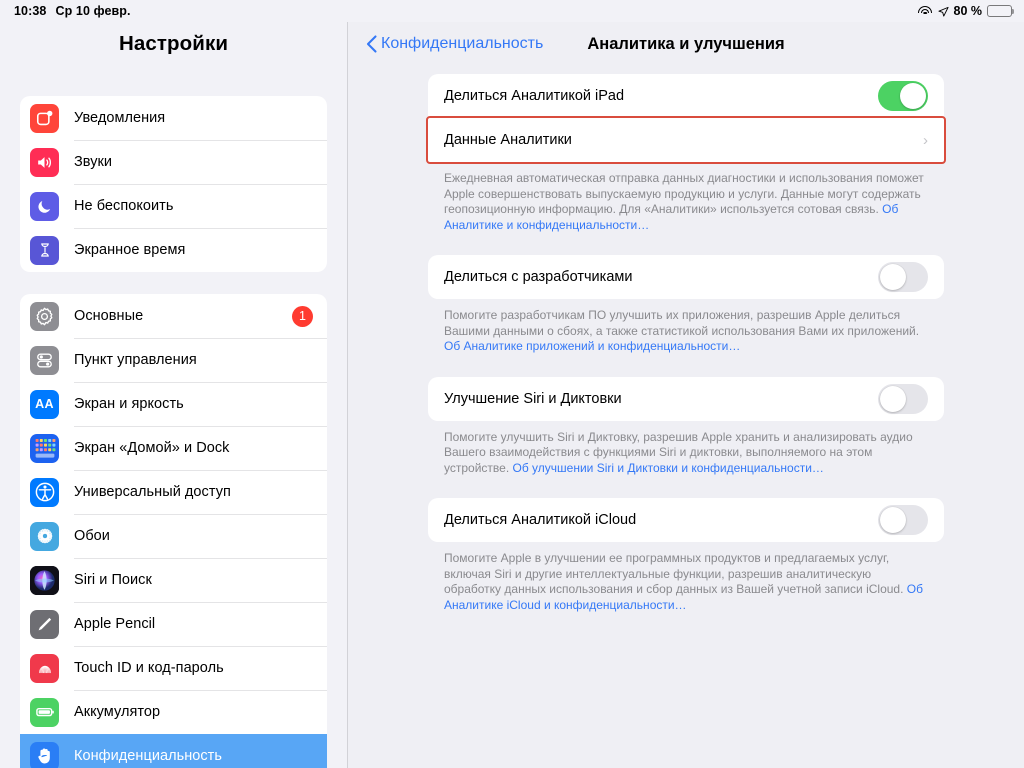  I want to click on sidebar-item-label: Универсальный доступ, so click(152, 492).